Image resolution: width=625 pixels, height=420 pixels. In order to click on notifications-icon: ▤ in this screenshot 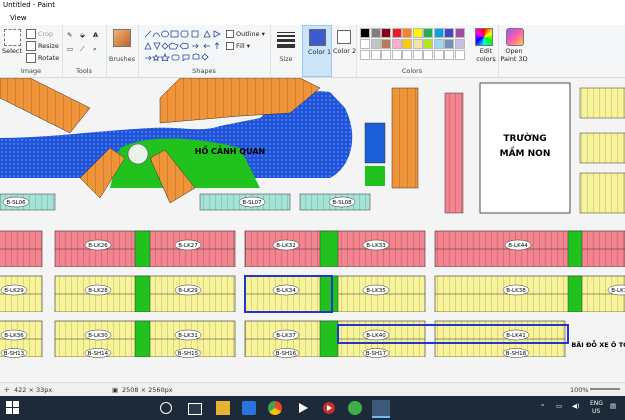, I will do `click(613, 406)`.